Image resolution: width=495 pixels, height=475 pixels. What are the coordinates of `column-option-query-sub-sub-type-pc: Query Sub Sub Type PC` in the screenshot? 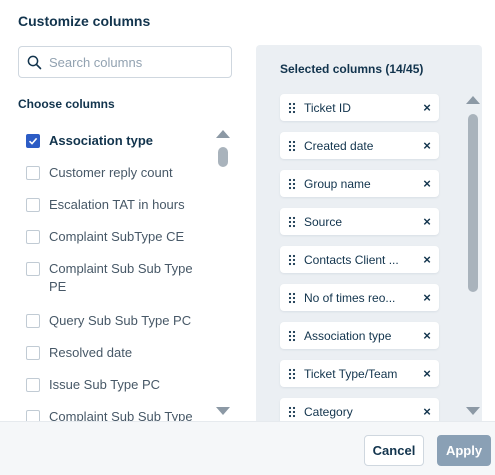 It's located at (118, 324).